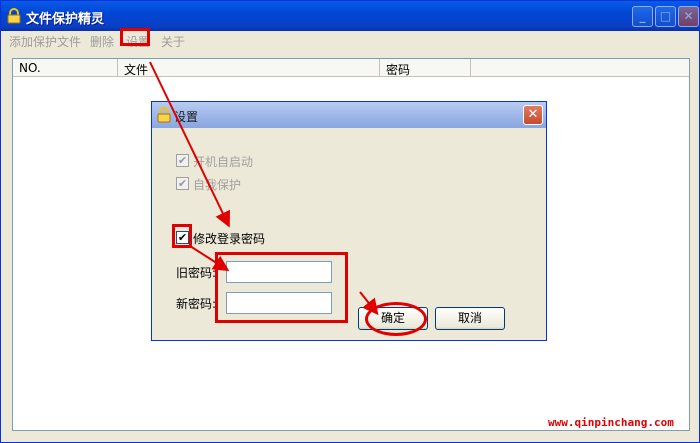  I want to click on window-title: 文件保护精灵, so click(65, 19).